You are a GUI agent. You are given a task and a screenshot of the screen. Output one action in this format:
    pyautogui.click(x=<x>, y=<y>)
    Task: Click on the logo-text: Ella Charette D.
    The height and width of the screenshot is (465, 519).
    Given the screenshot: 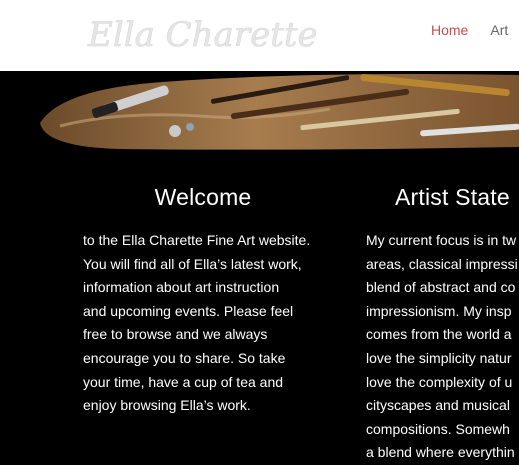 What is the action you would take?
    pyautogui.click(x=201, y=35)
    